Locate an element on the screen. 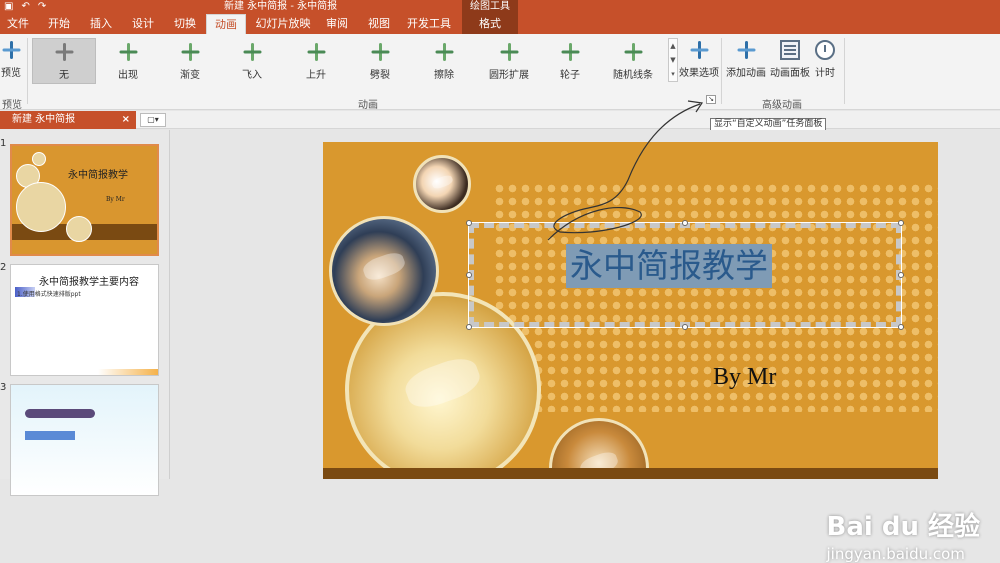  slide-number: 1 is located at coordinates (3, 143).